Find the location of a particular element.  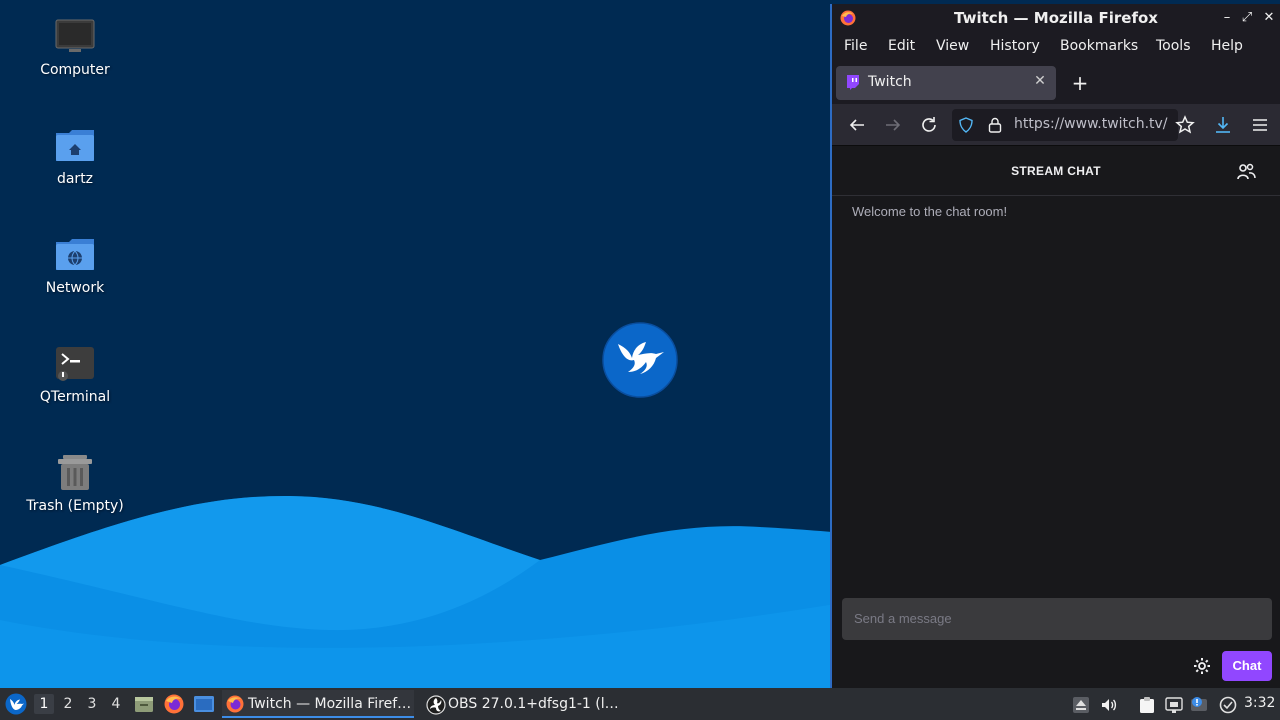

hummingbird-logo is located at coordinates (640, 360).